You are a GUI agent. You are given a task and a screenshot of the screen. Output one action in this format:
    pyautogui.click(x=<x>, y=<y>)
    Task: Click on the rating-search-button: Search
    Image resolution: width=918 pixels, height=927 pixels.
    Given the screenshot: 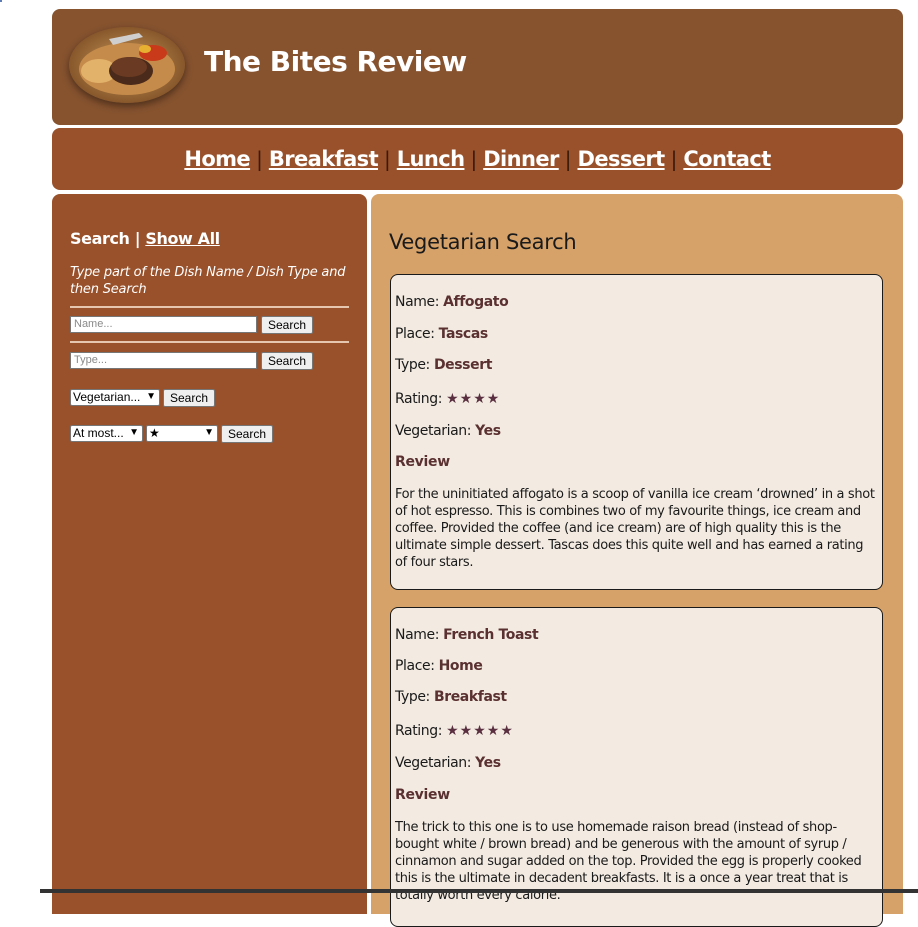 What is the action you would take?
    pyautogui.click(x=247, y=434)
    